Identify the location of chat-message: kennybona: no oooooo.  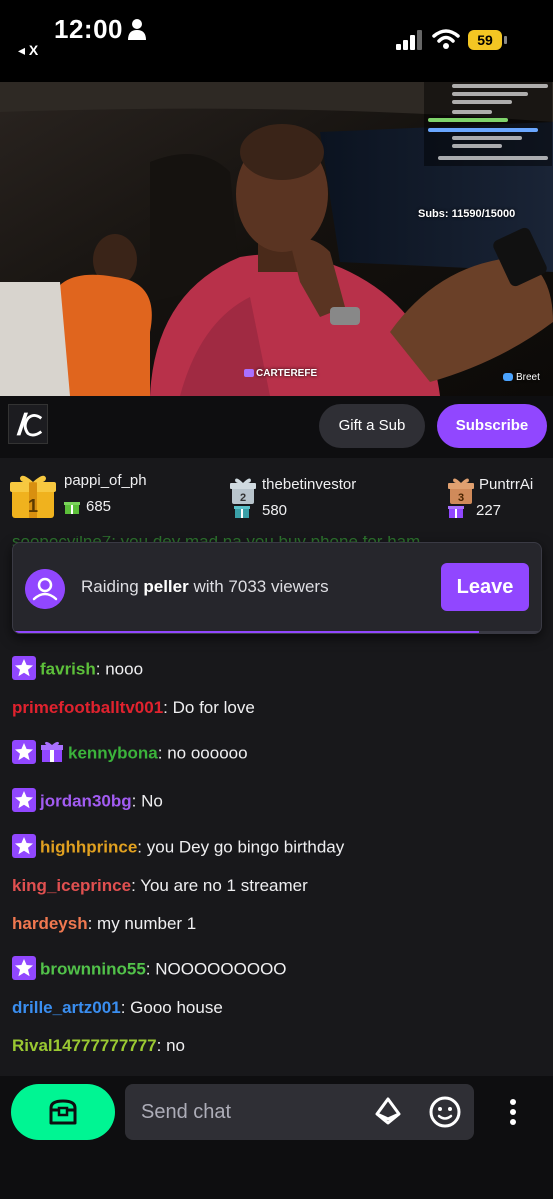
(130, 753).